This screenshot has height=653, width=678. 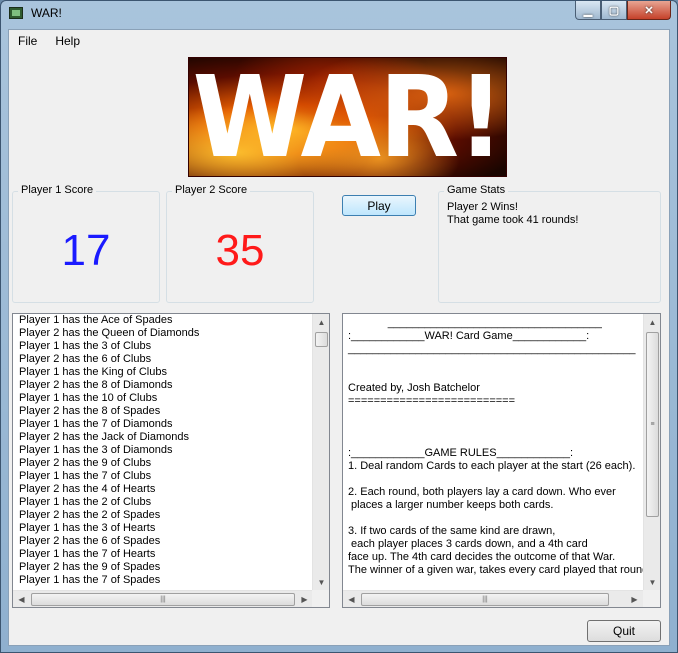 I want to click on minimize-icon: ▁, so click(x=588, y=10).